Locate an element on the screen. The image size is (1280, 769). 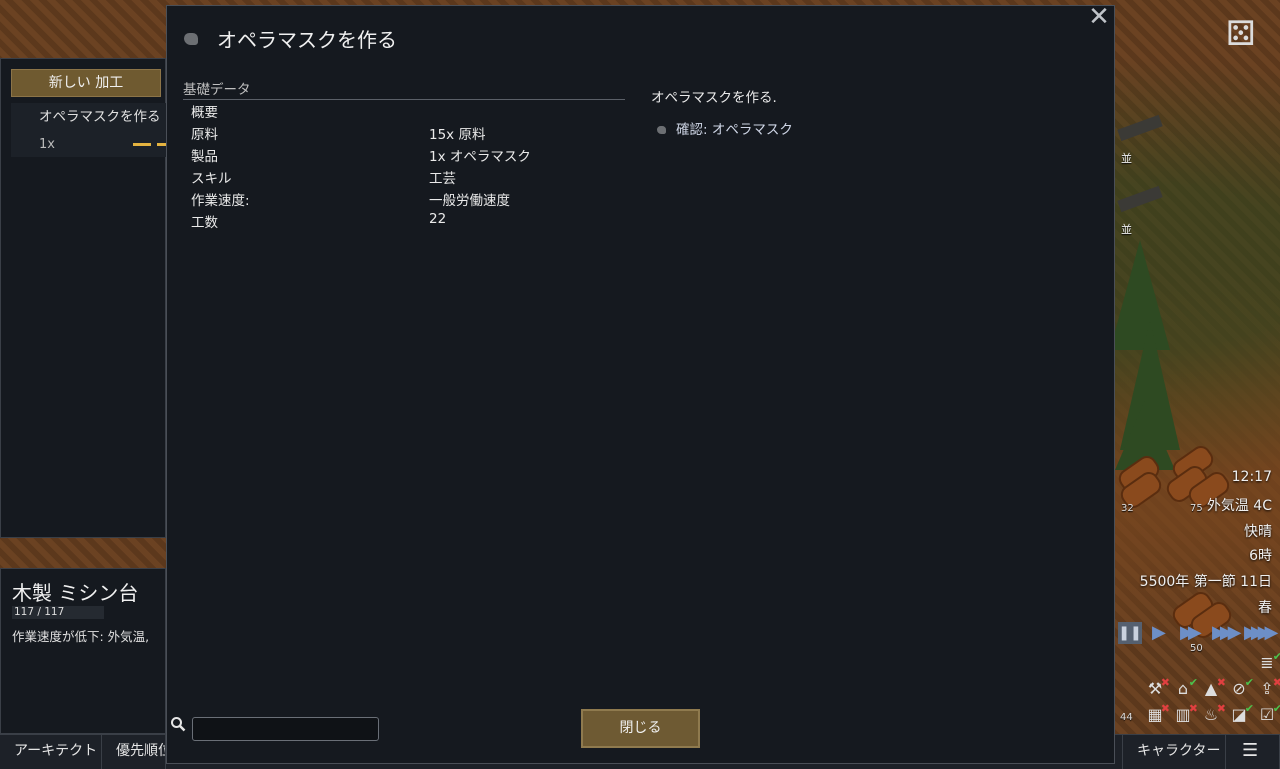
beauty-icon: ▥ ✖ is located at coordinates (1185, 714).